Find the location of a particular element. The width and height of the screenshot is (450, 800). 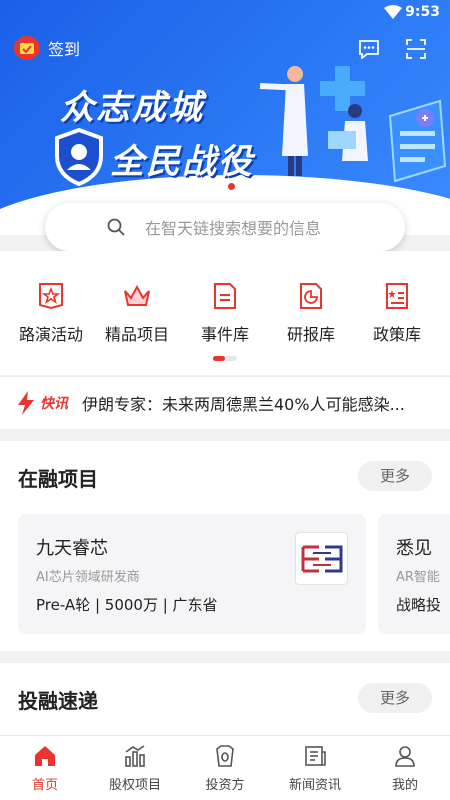

bottom-tab-bar: 首页 股权项目 投资方 新闻资讯 我的 is located at coordinates (225, 767).